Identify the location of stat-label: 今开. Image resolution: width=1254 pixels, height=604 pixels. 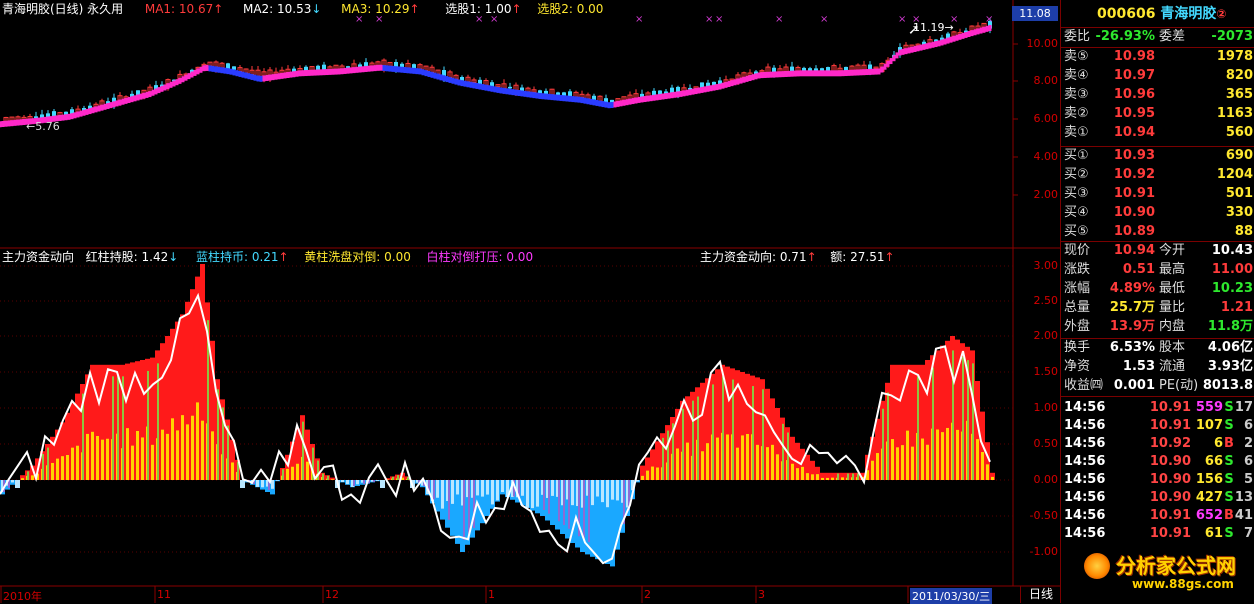
(1172, 250).